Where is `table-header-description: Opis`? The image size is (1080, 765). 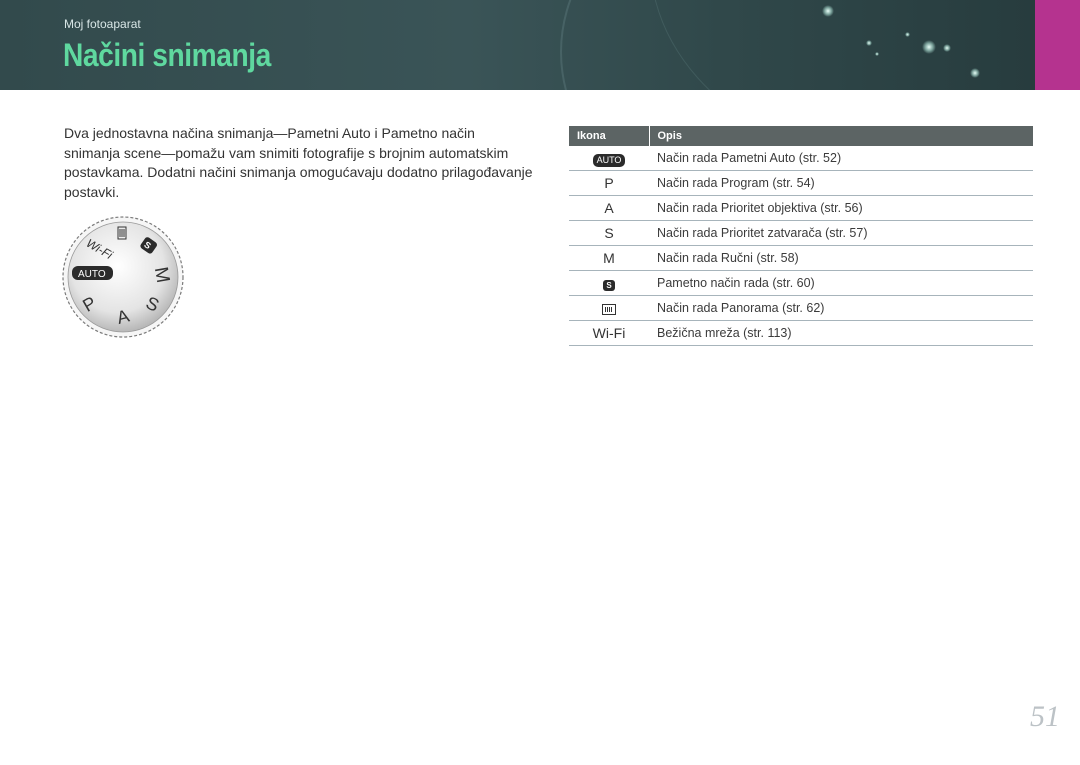
table-header-description: Opis is located at coordinates (840, 136).